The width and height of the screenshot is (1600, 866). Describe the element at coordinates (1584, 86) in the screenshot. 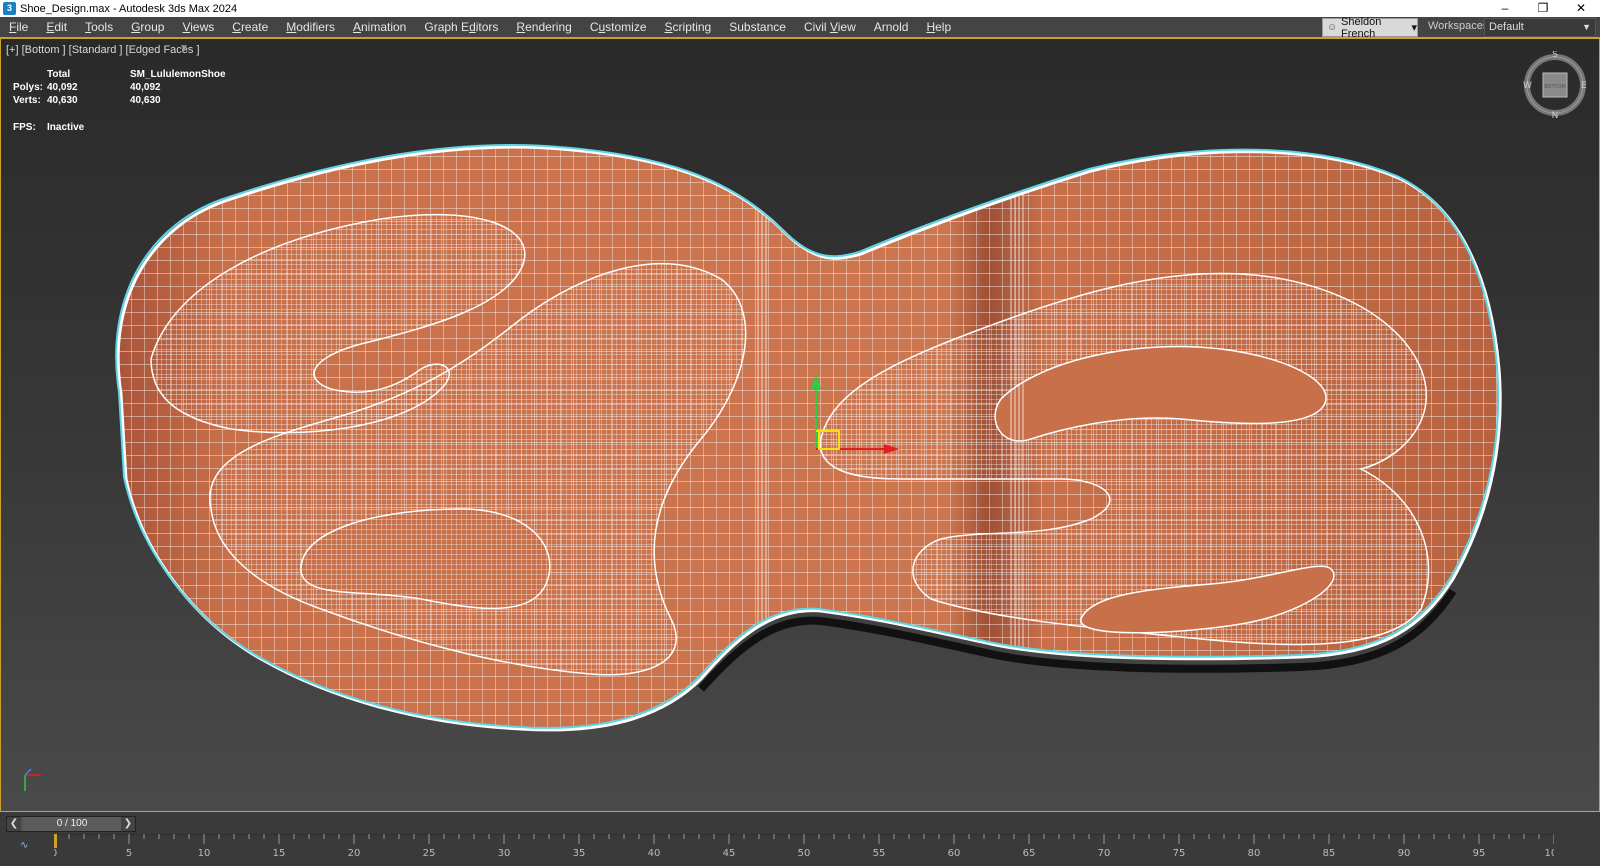

I see `viewcube-east: E` at that location.